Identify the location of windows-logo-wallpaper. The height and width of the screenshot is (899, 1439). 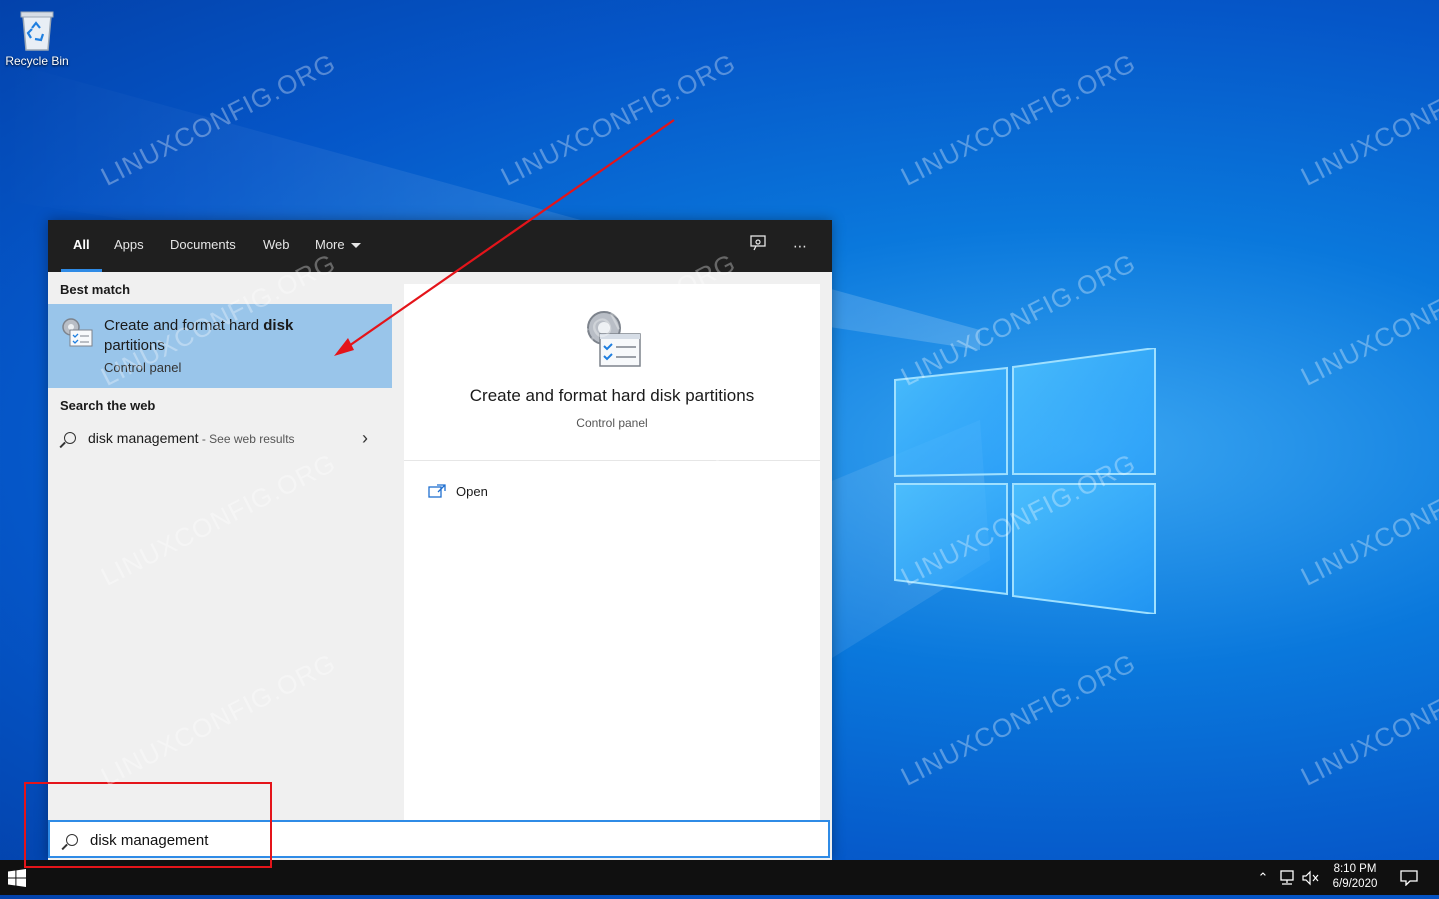
(1025, 481).